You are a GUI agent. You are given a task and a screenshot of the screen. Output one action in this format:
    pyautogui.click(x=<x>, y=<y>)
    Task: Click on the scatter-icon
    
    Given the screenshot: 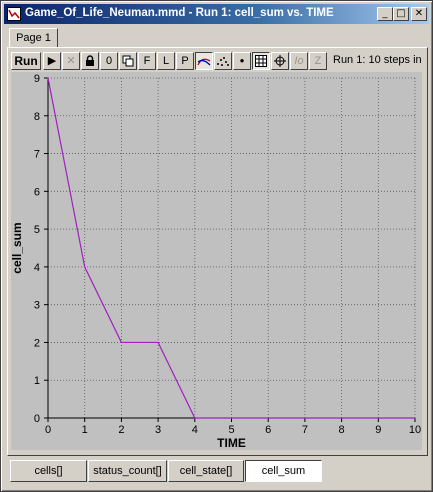 What is the action you would take?
    pyautogui.click(x=223, y=61)
    